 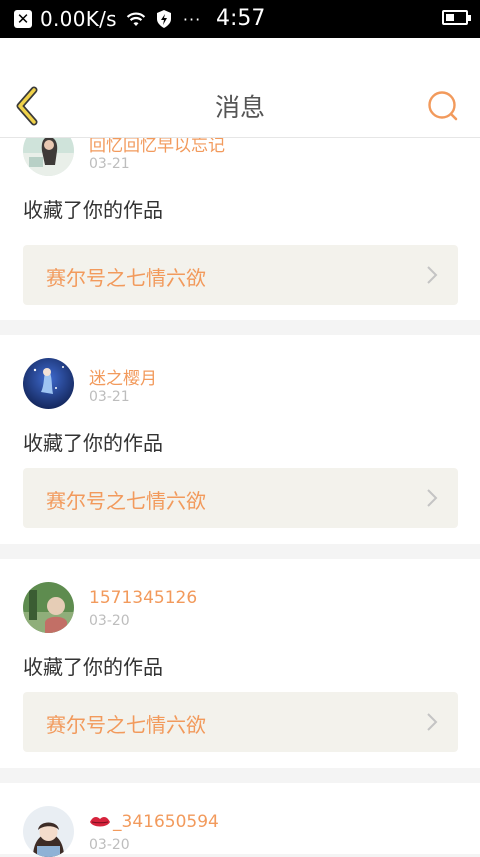 What do you see at coordinates (100, 822) in the screenshot?
I see `lips-emoji-icon` at bounding box center [100, 822].